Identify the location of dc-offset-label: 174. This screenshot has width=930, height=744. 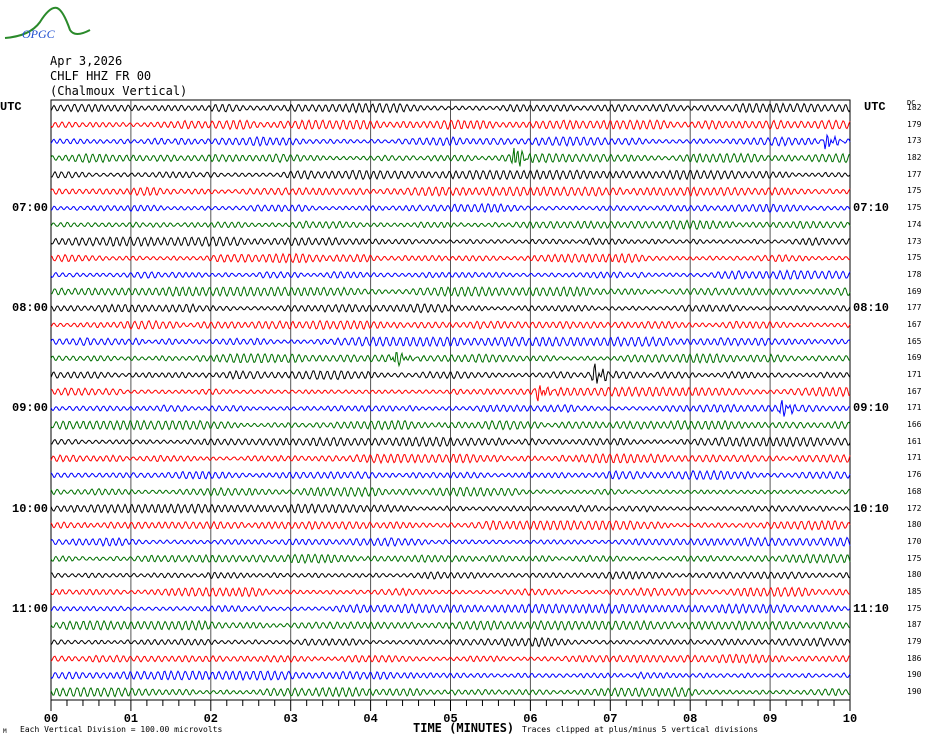
(914, 224).